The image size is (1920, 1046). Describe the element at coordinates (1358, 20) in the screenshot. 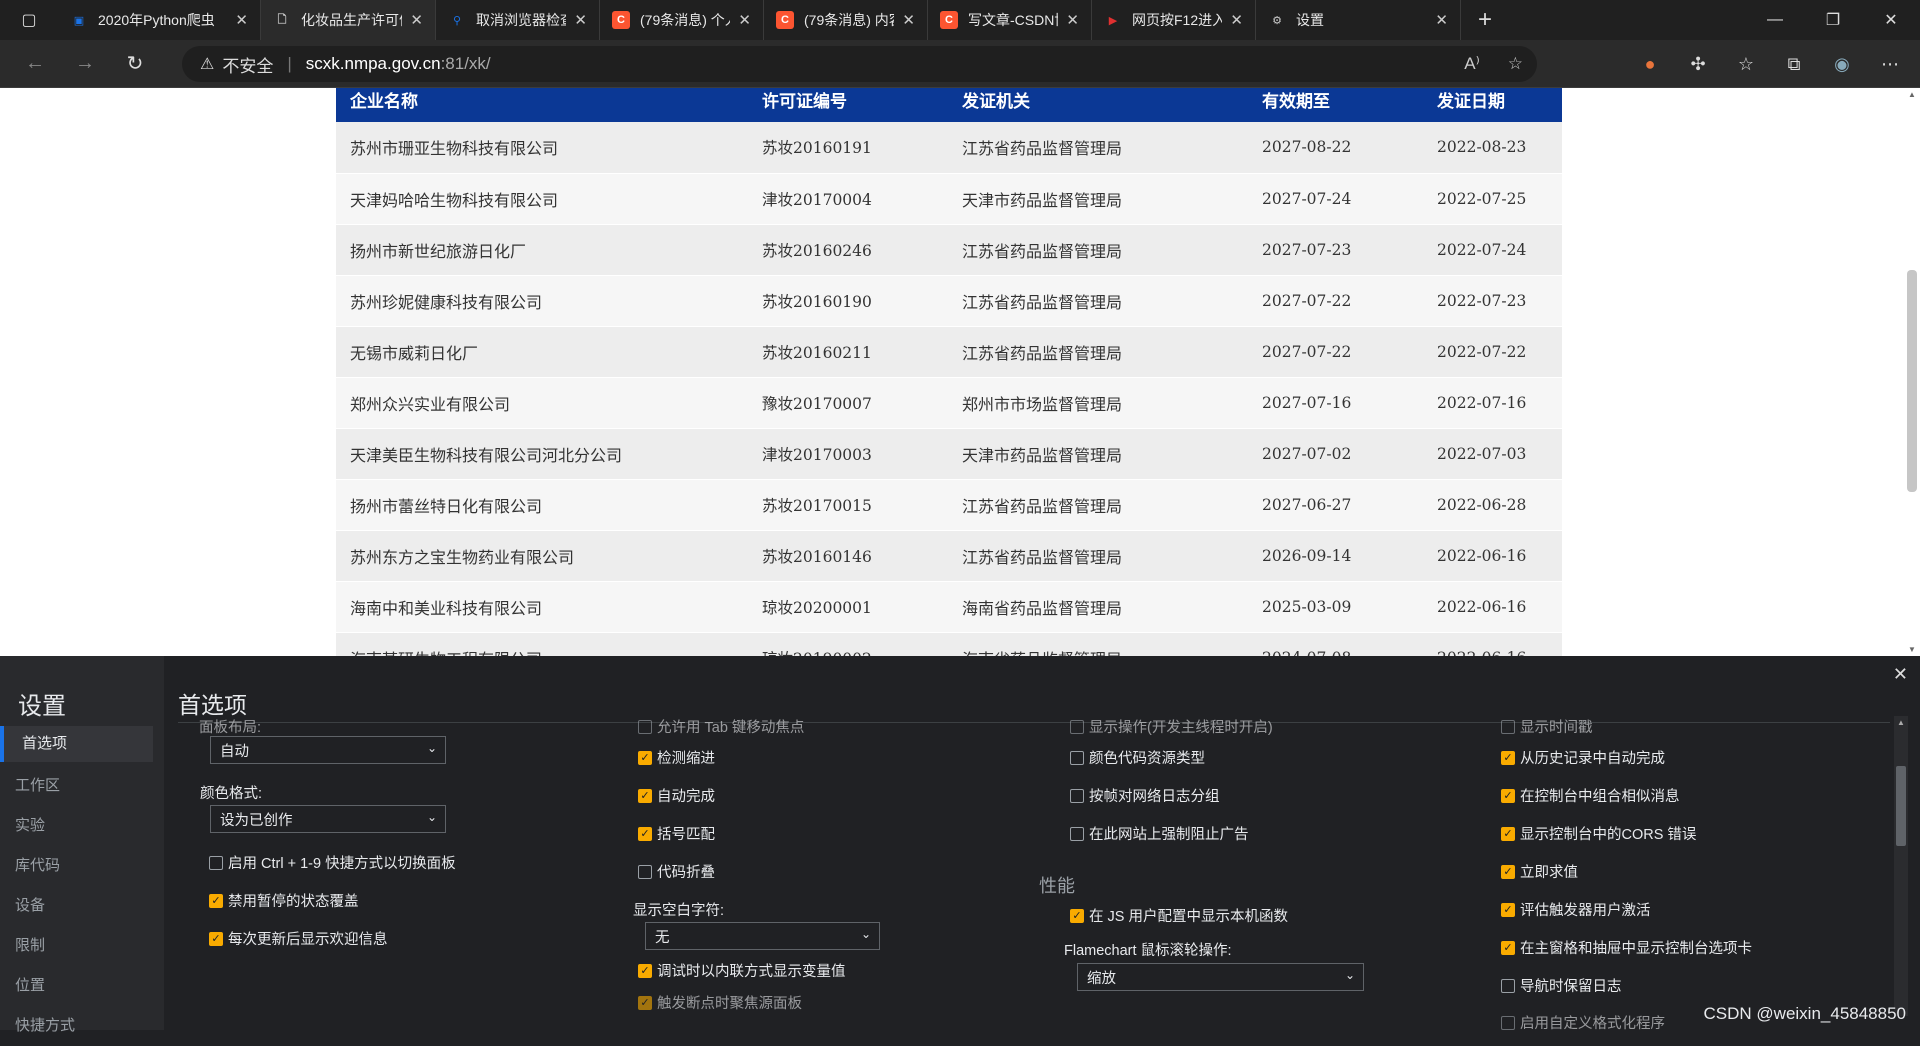

I see `tab-7: ⚙ 设置 ✕` at that location.